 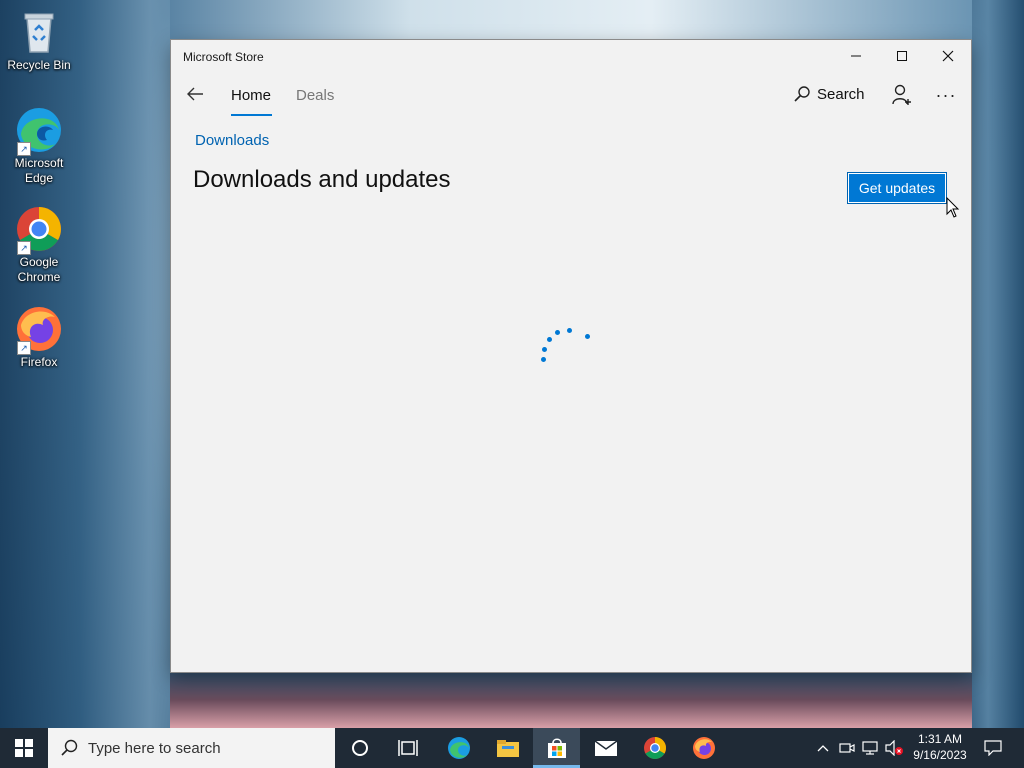 I want to click on account-button, so click(x=902, y=95).